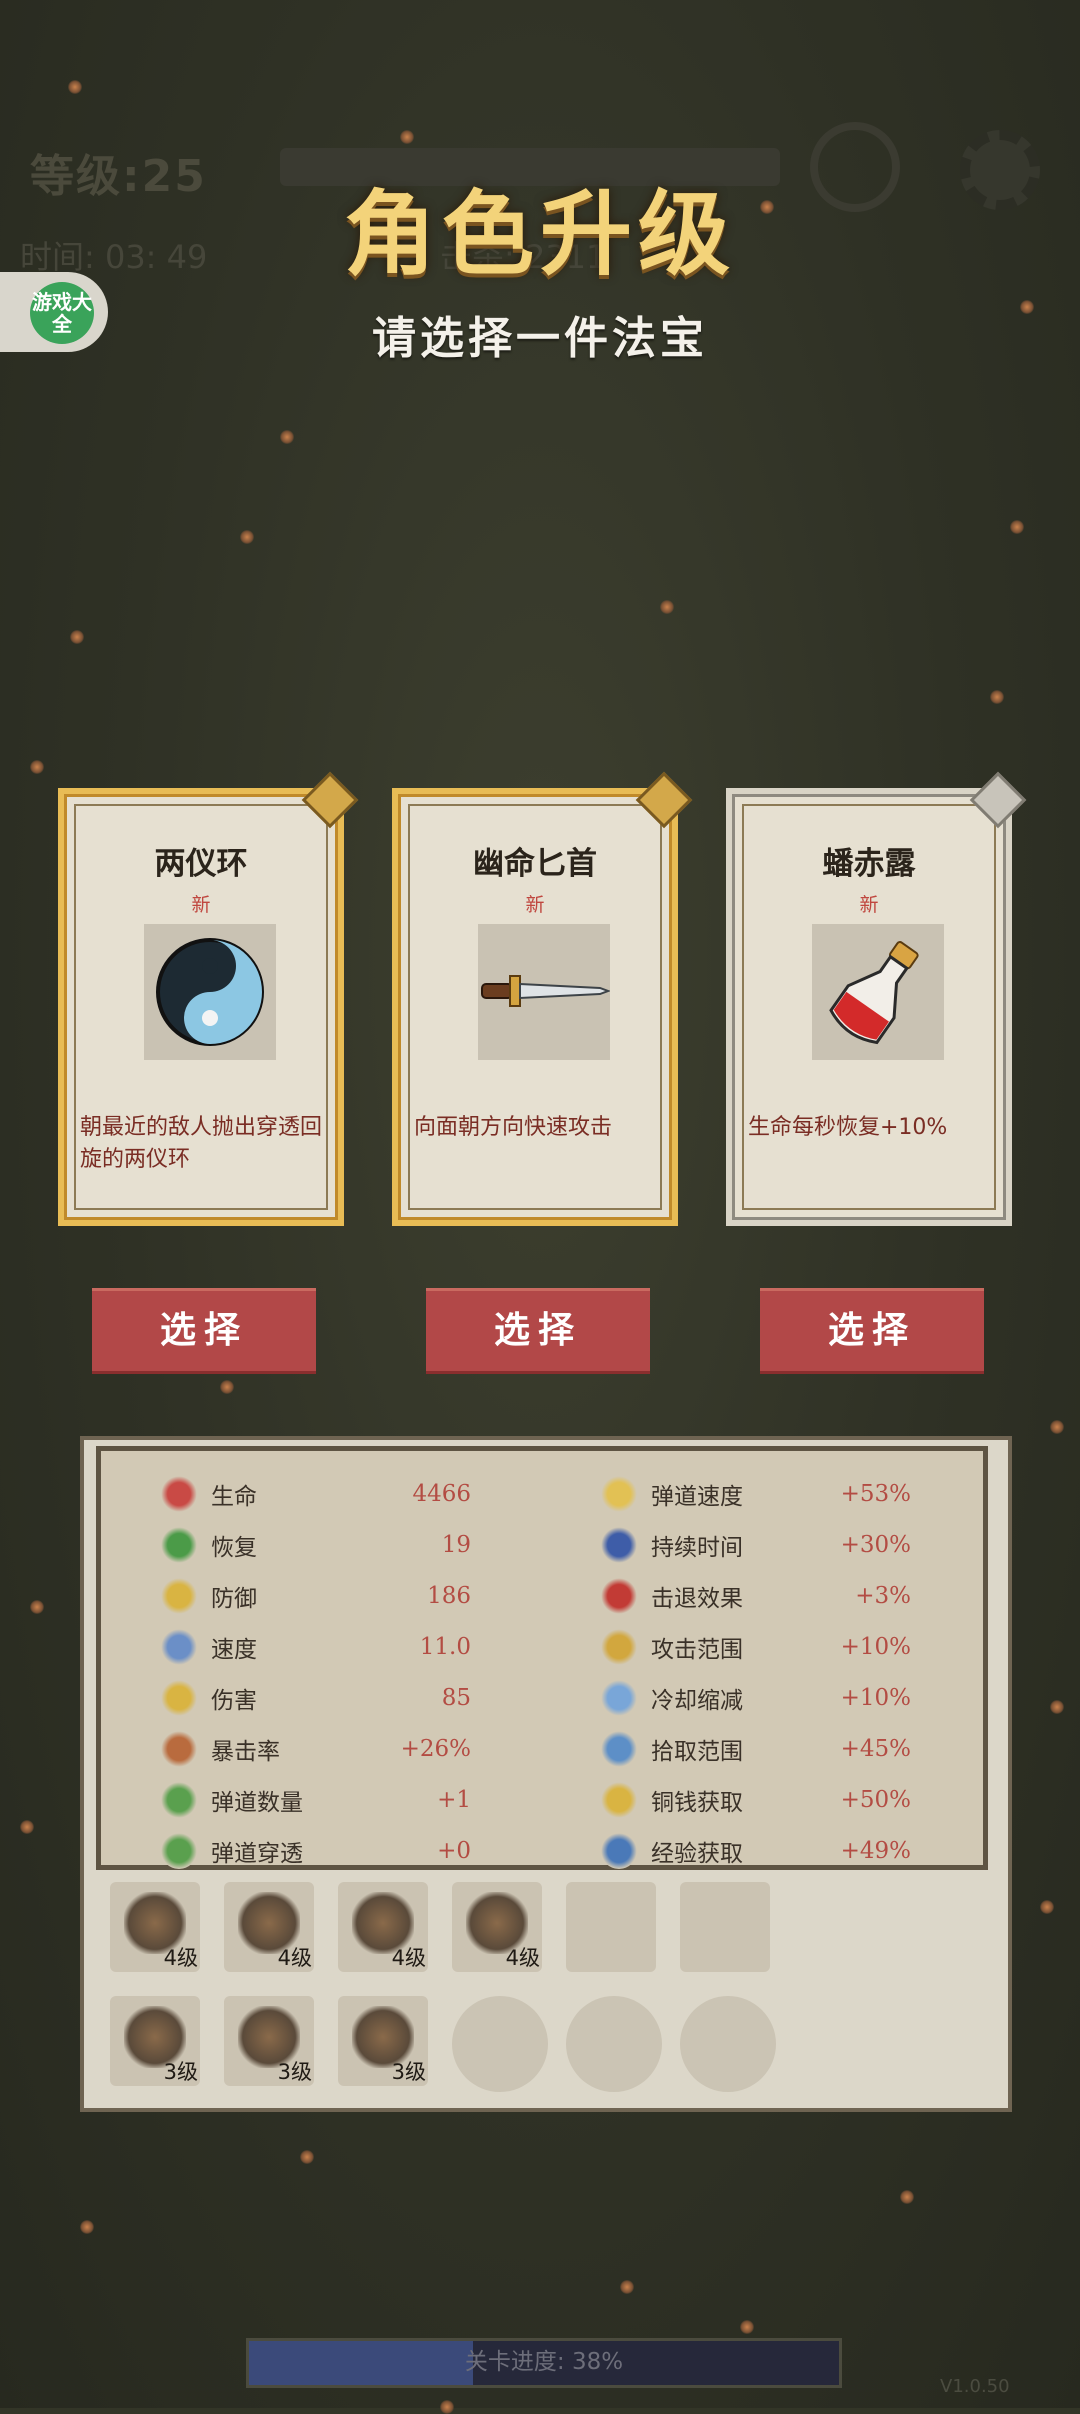  I want to click on stat-label: 伤害, so click(234, 1701).